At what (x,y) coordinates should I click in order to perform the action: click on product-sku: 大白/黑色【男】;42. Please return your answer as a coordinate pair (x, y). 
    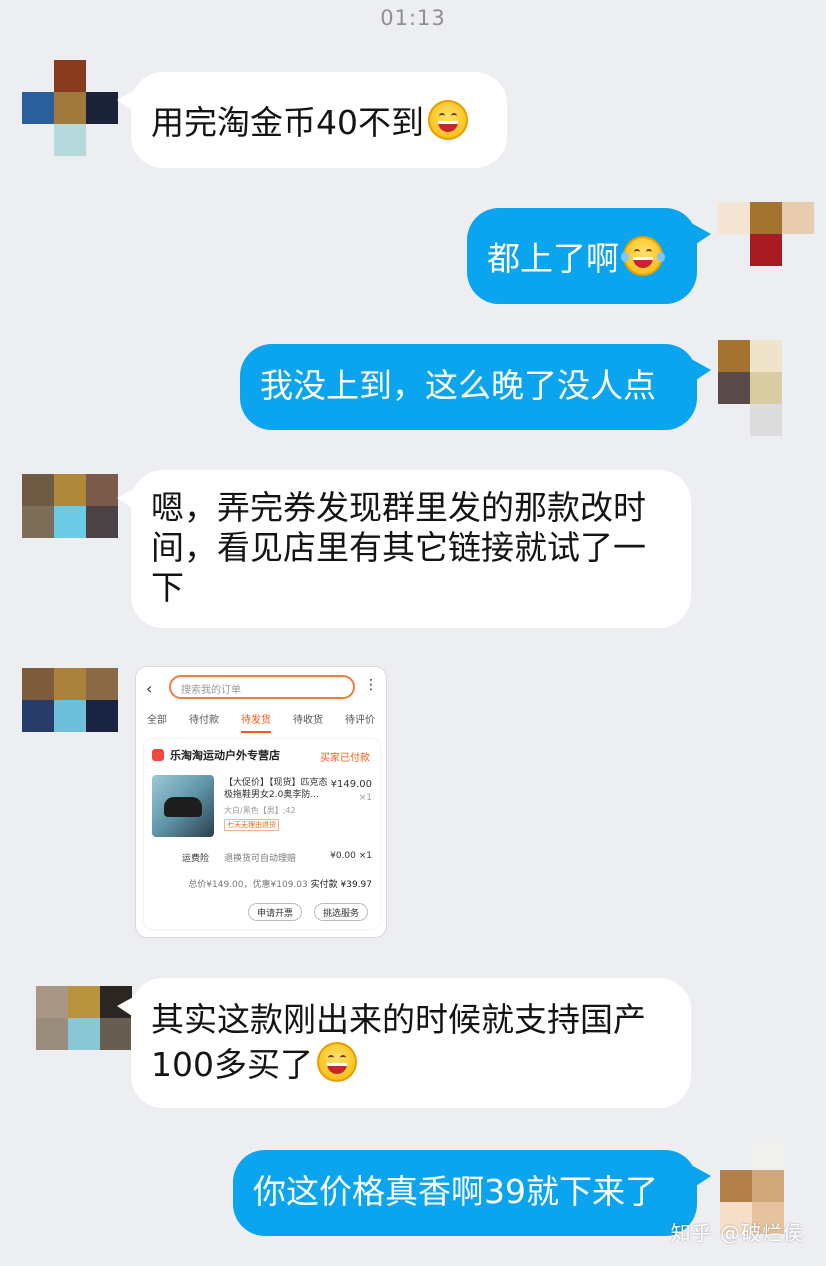
    Looking at the image, I should click on (260, 810).